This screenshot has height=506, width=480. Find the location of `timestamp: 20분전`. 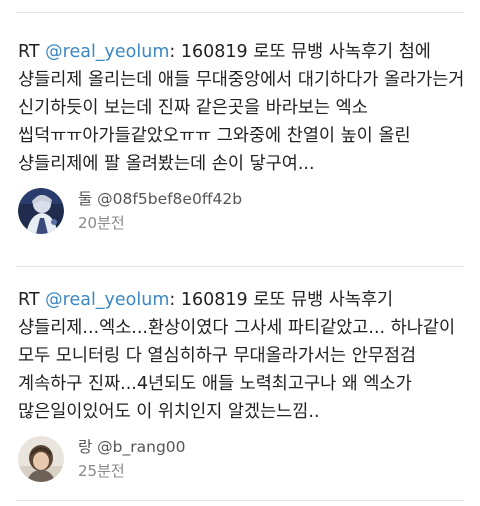

timestamp: 20분전 is located at coordinates (101, 223).